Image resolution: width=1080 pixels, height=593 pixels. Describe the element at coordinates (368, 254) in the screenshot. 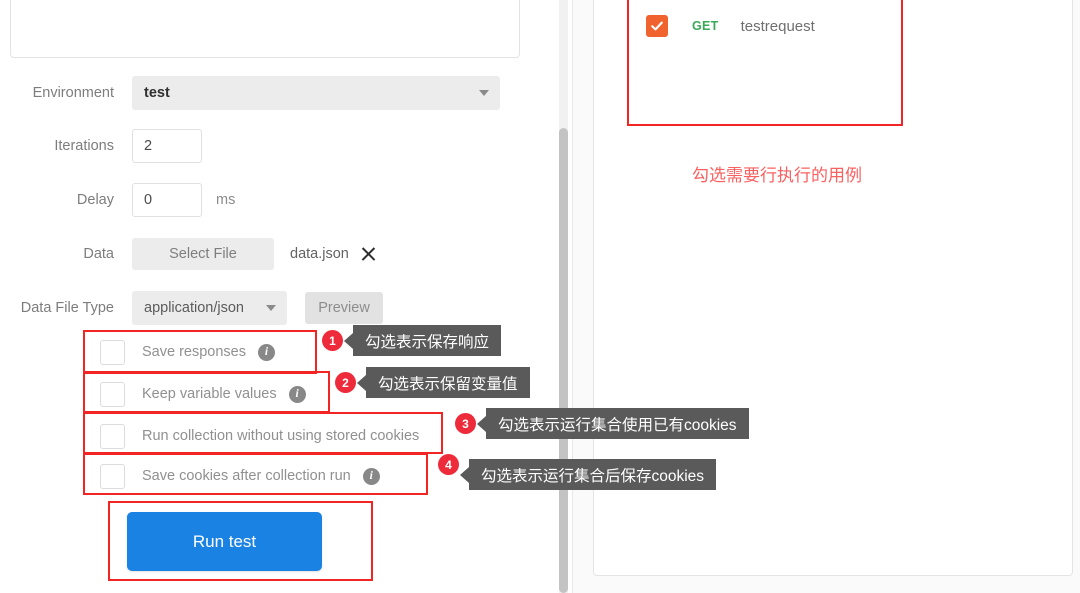

I see `close-x-icon` at that location.